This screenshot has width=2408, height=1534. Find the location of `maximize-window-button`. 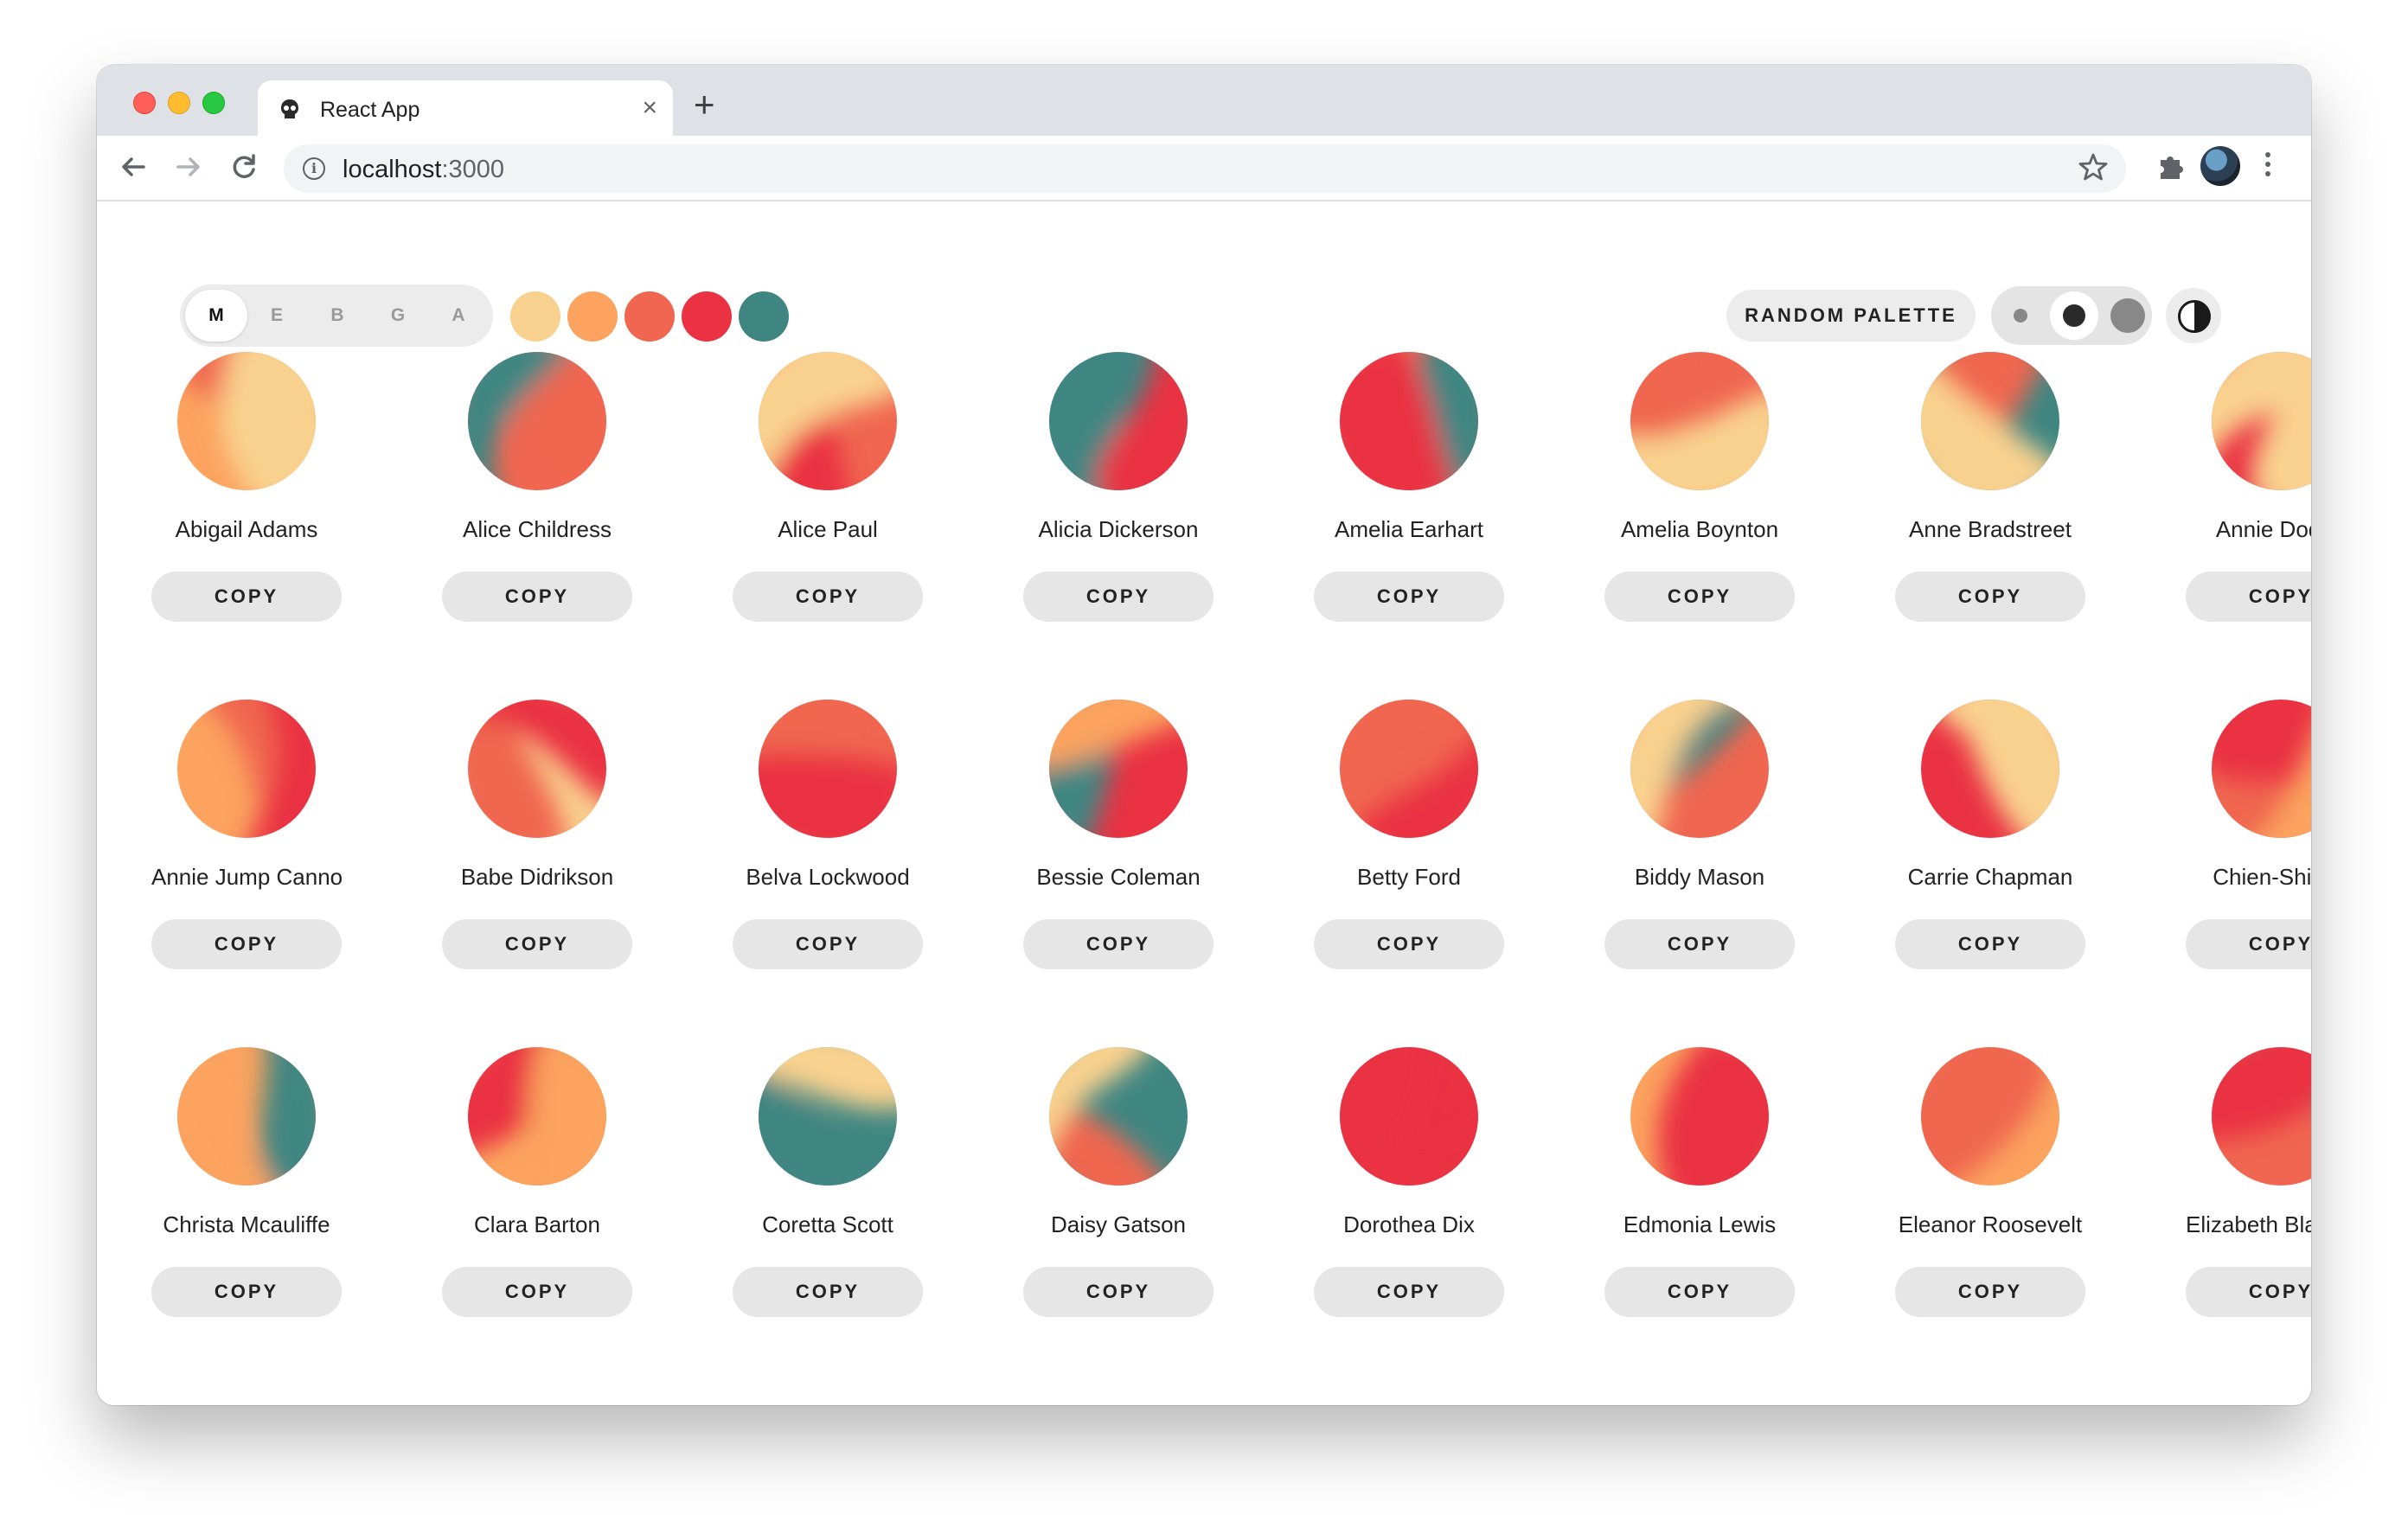

maximize-window-button is located at coordinates (213, 103).